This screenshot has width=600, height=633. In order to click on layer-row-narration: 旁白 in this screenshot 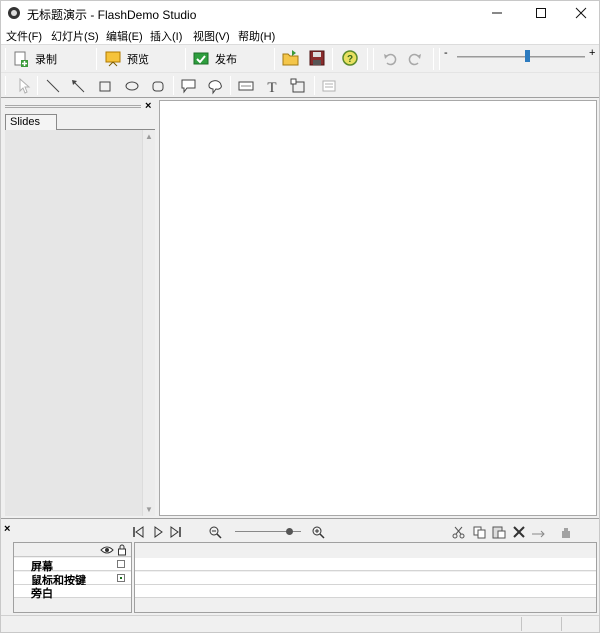, I will do `click(72, 592)`.